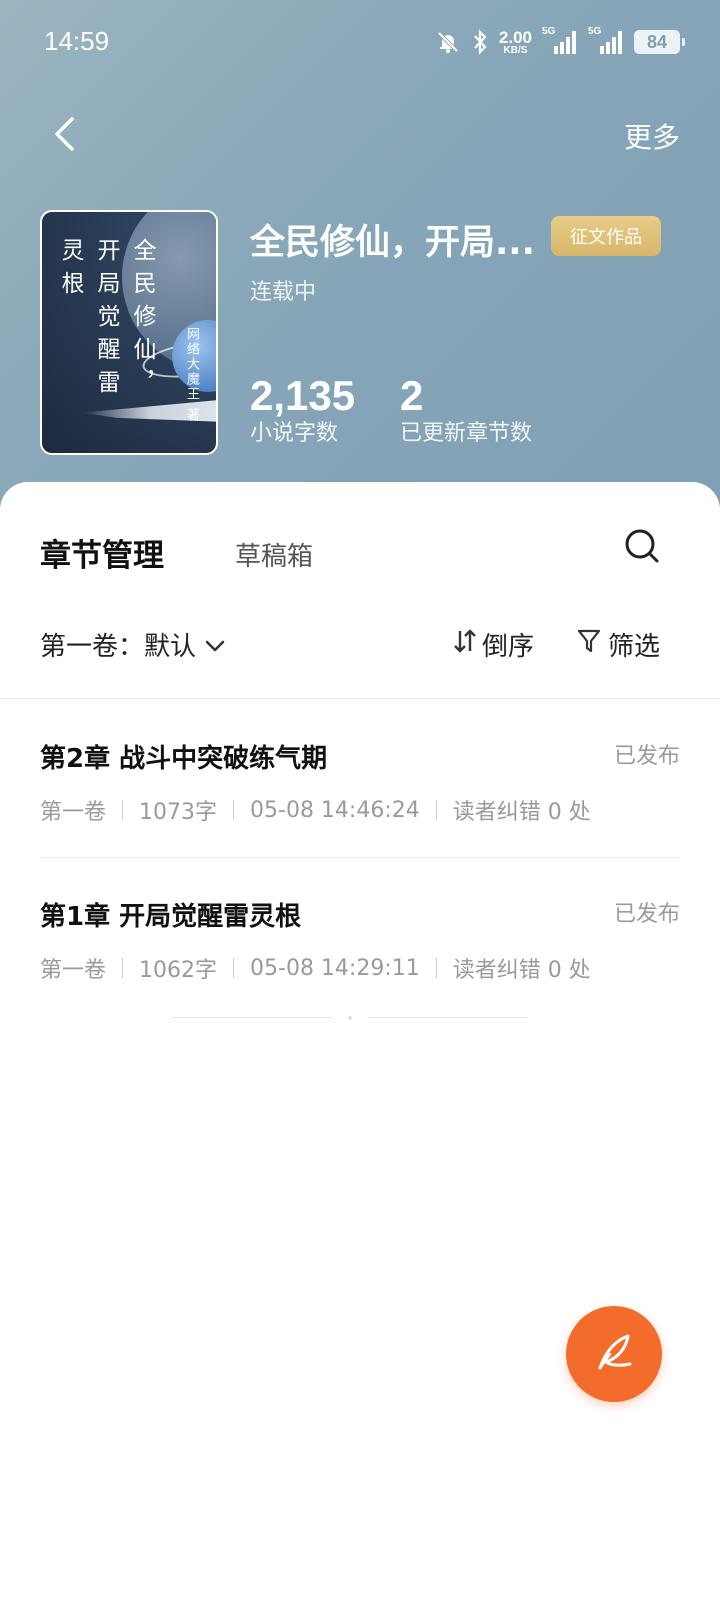 The width and height of the screenshot is (720, 1610). What do you see at coordinates (77, 41) in the screenshot?
I see `status-time: 14:59` at bounding box center [77, 41].